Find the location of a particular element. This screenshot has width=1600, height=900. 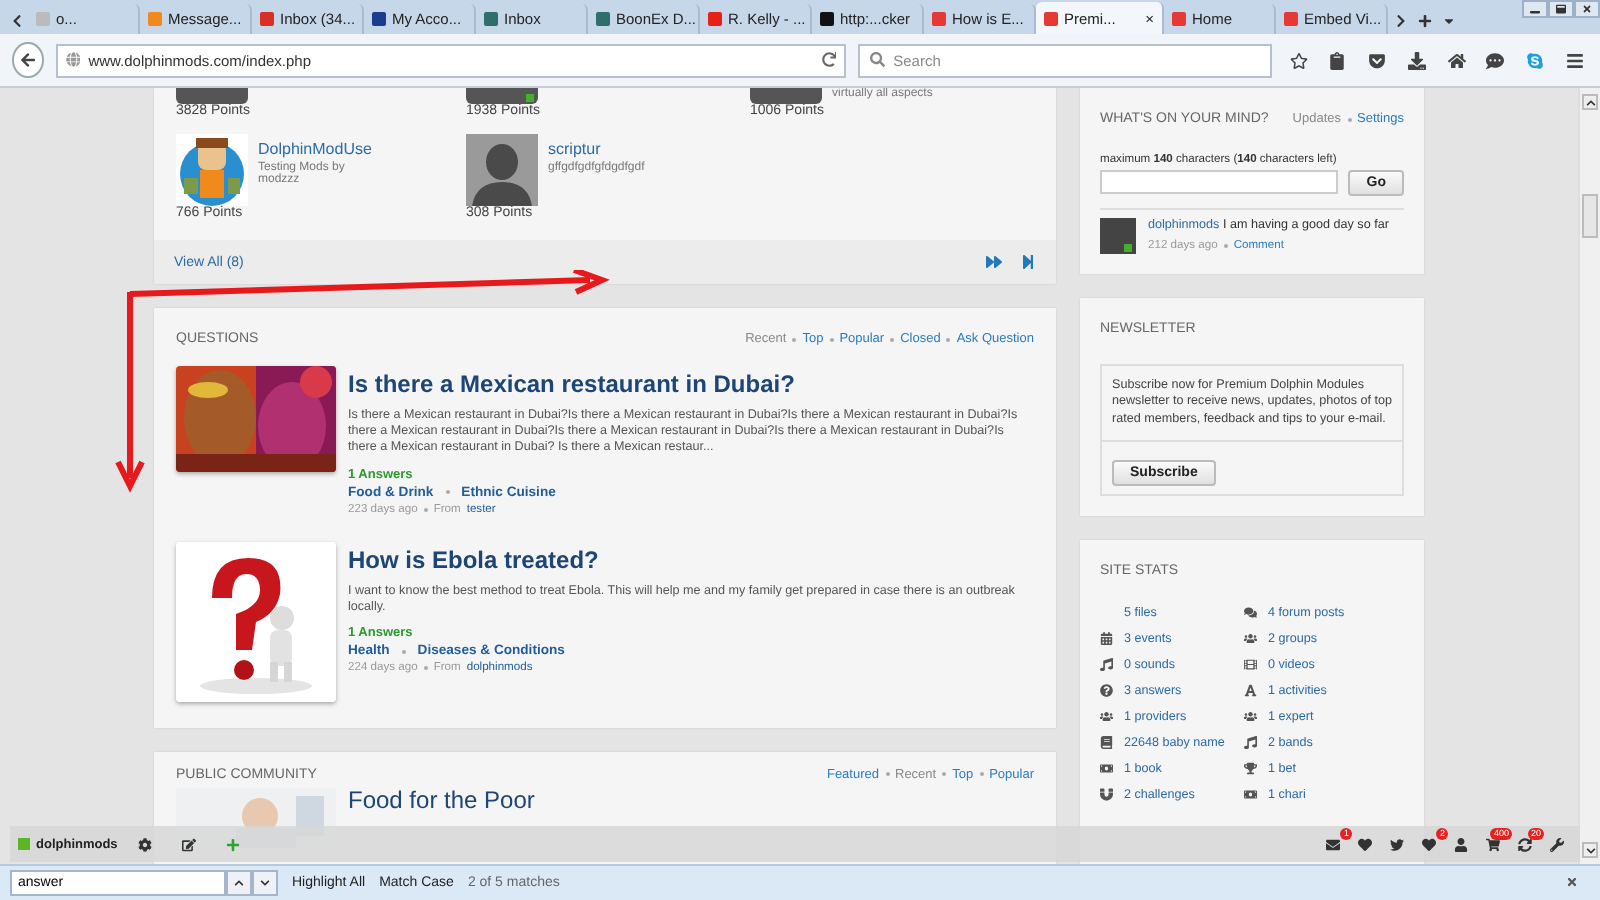

chevron-right-icon is located at coordinates (1400, 20).